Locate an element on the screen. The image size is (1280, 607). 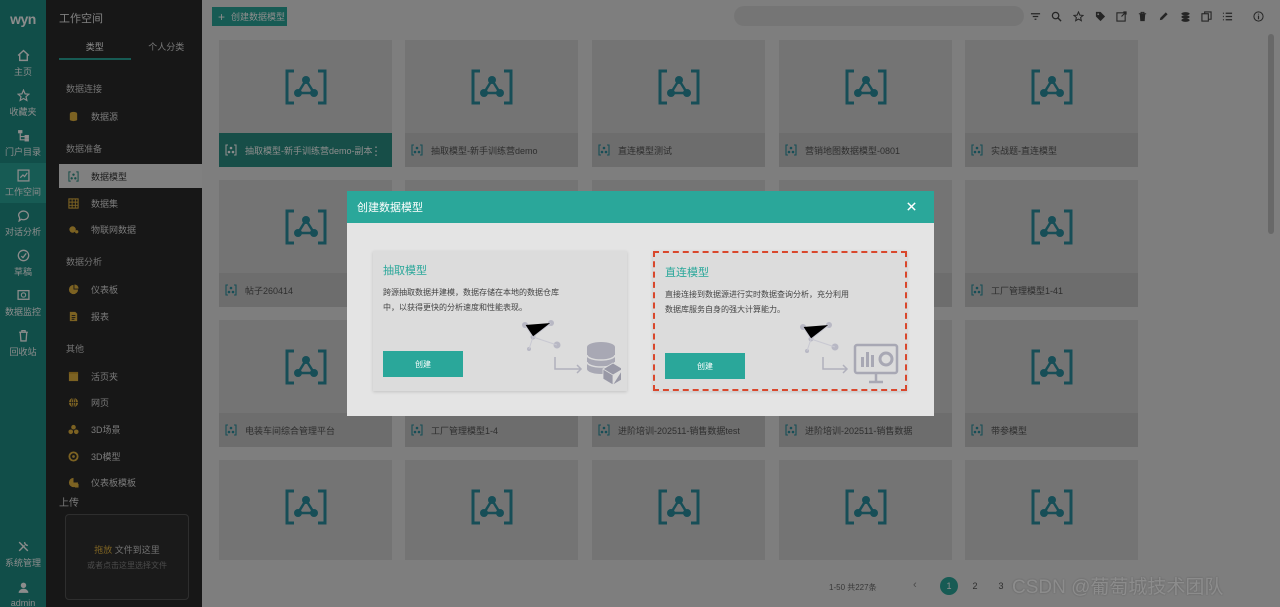
dialog-title: 创建数据模型 is located at coordinates (390, 208).